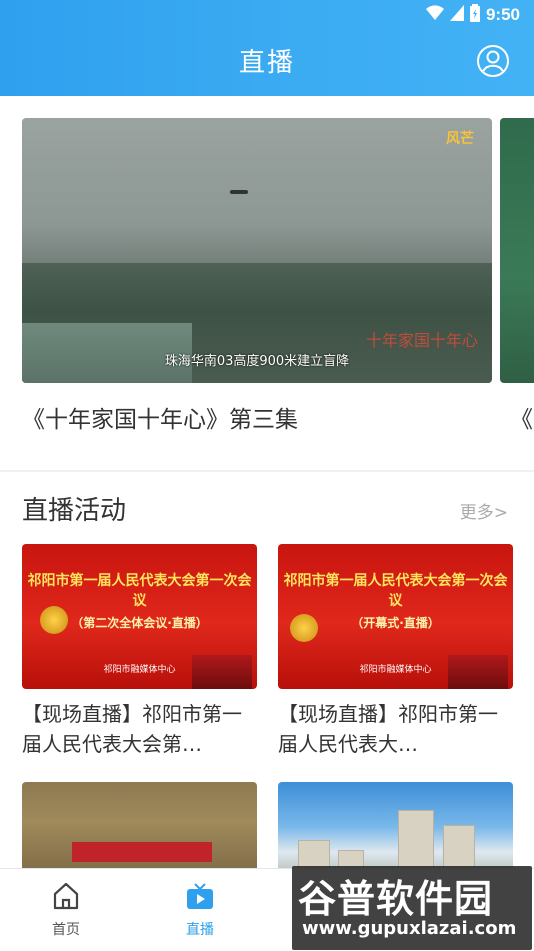  Describe the element at coordinates (409, 928) in the screenshot. I see `watermark-url: www.gupuxlazai.com` at that location.